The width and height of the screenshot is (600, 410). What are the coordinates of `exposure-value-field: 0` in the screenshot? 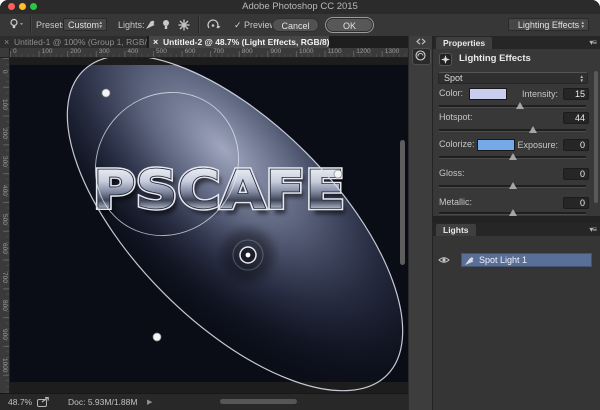 It's located at (576, 145).